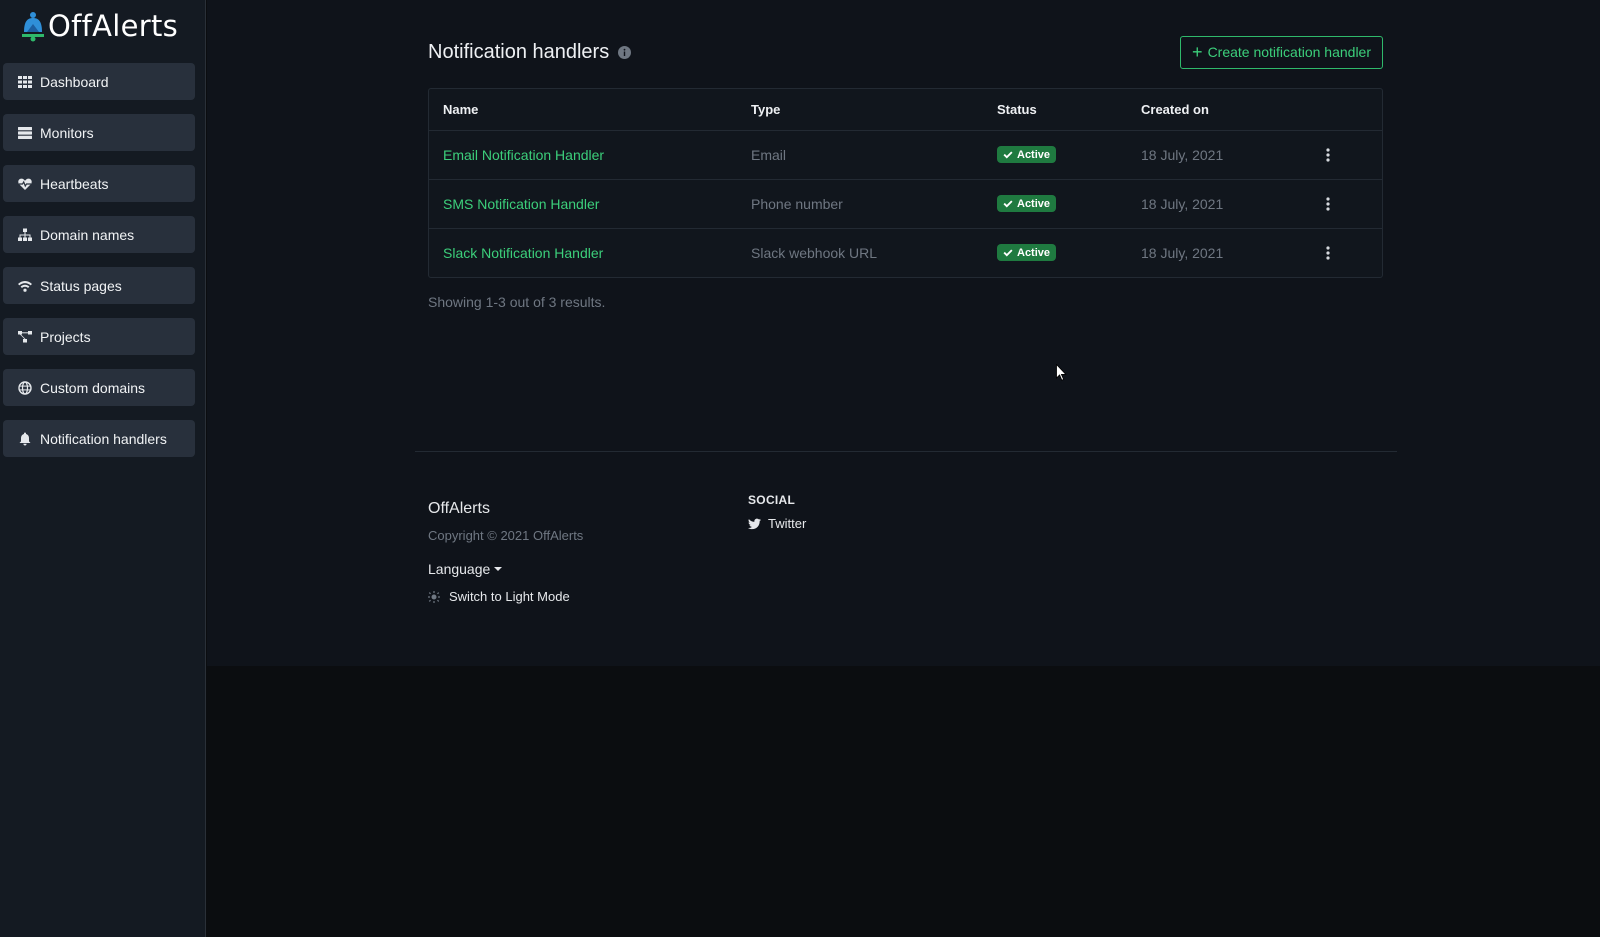 The width and height of the screenshot is (1600, 937). Describe the element at coordinates (25, 336) in the screenshot. I see `project-diagram-icon` at that location.